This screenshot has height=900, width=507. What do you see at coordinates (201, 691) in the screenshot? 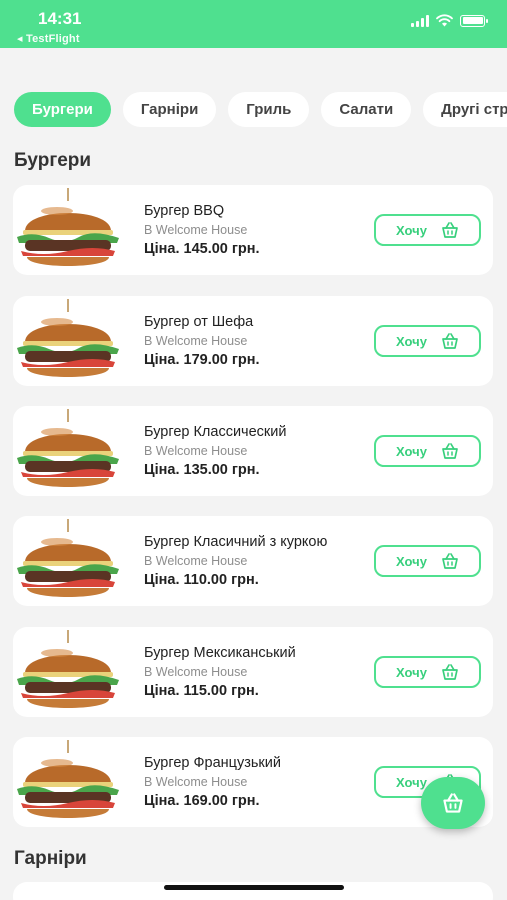
I see `product-price: Ціна. 115.00 грн.` at bounding box center [201, 691].